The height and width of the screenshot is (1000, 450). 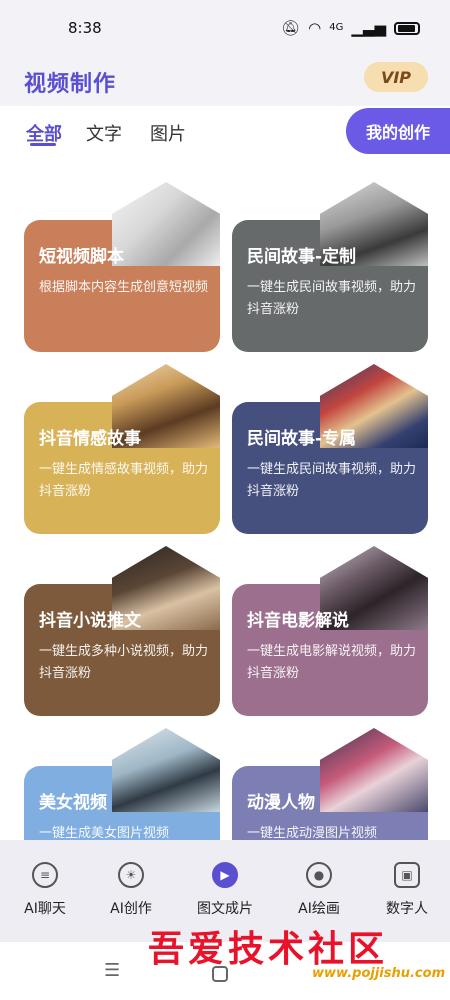 I want to click on robot-icon: ▣, so click(x=407, y=875).